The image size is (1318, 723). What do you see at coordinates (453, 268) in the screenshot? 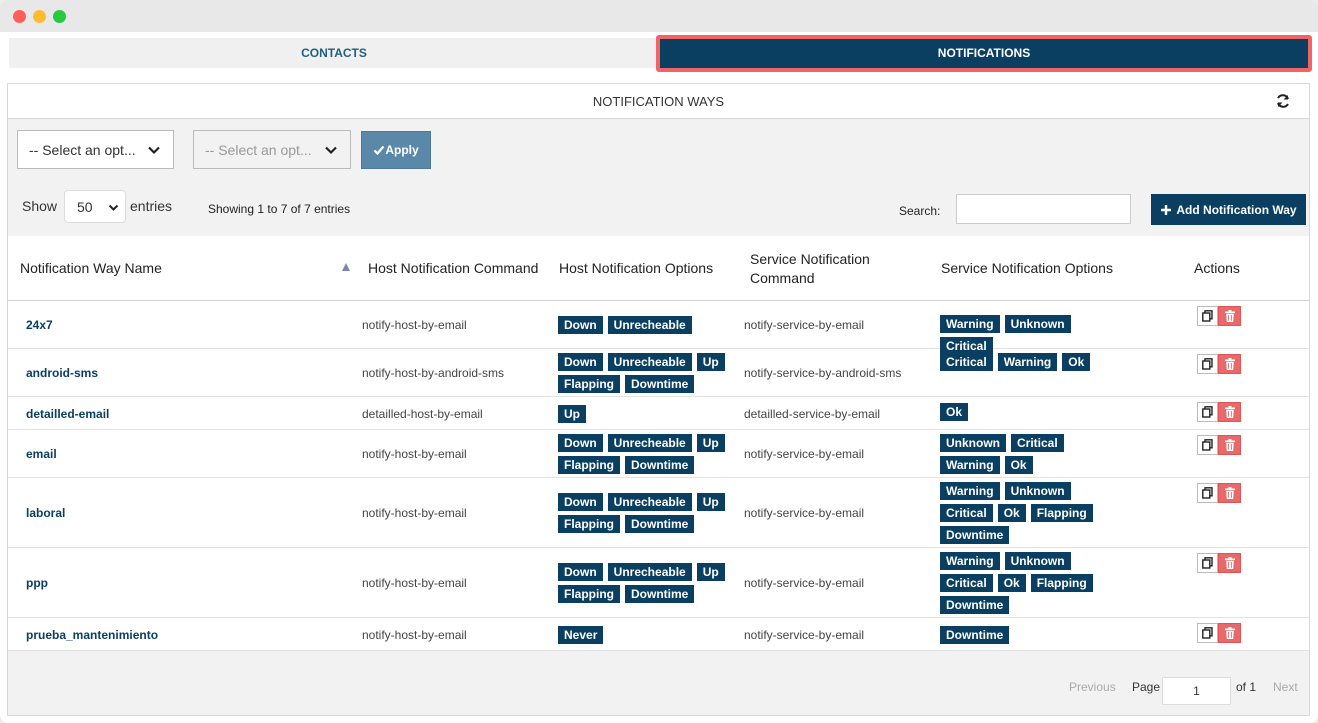
I see `column-header-host-command: Host Notification Command` at bounding box center [453, 268].